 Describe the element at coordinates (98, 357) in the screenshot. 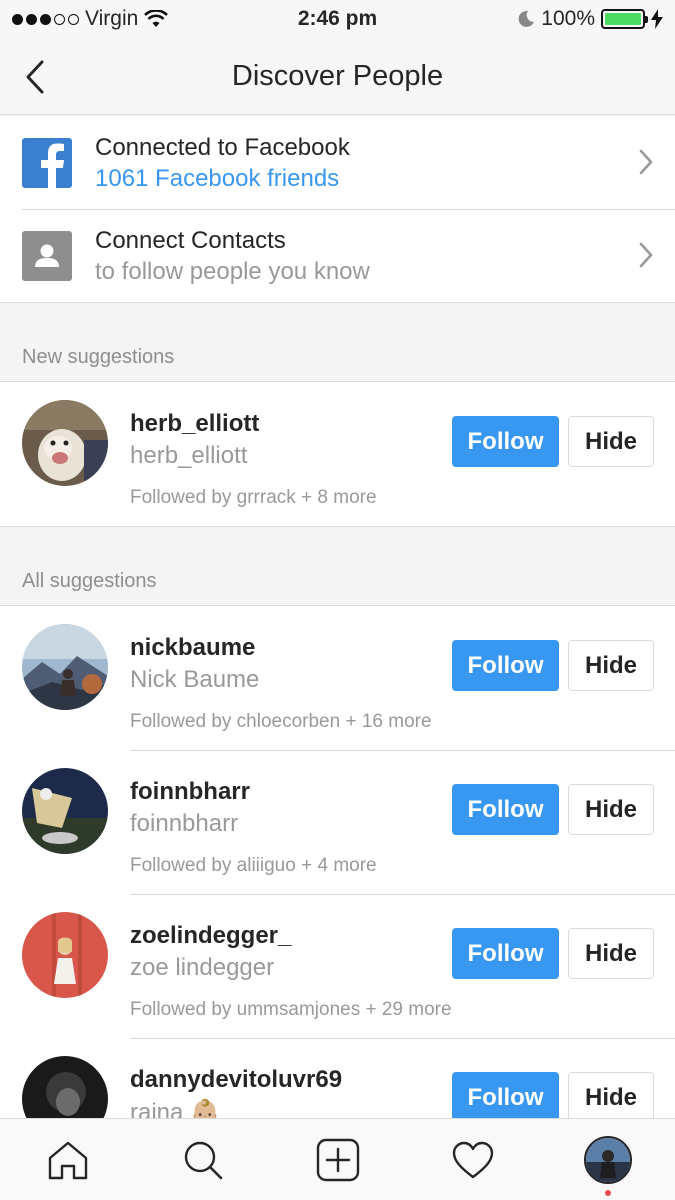

I see `new-suggestions-header: New suggestions` at that location.